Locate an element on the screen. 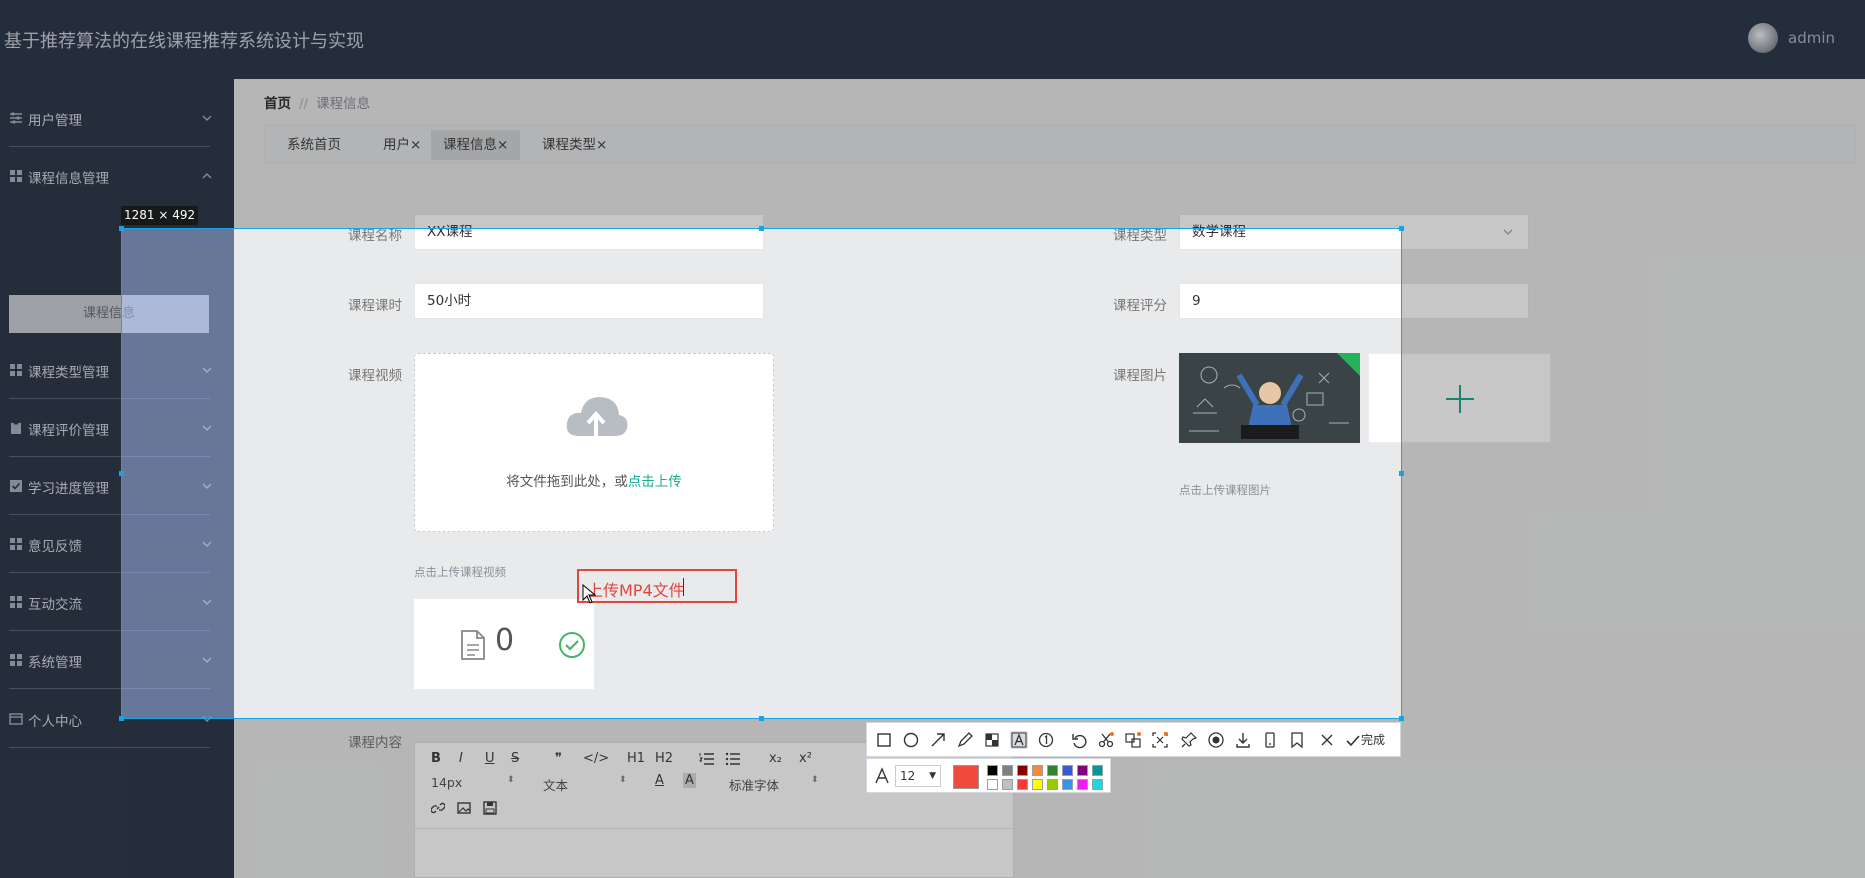  font-size-dropdown: 12 ▼ is located at coordinates (918, 776).